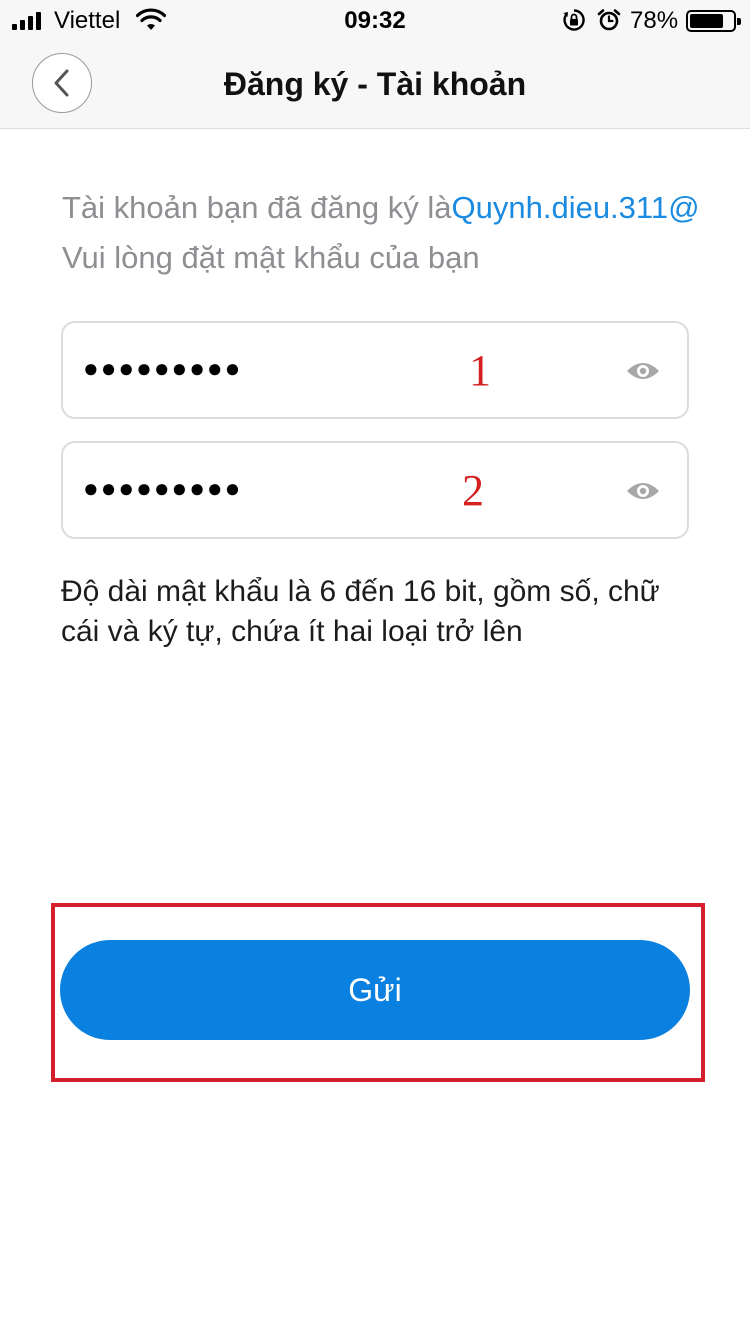  Describe the element at coordinates (609, 20) in the screenshot. I see `alarm-icon` at that location.